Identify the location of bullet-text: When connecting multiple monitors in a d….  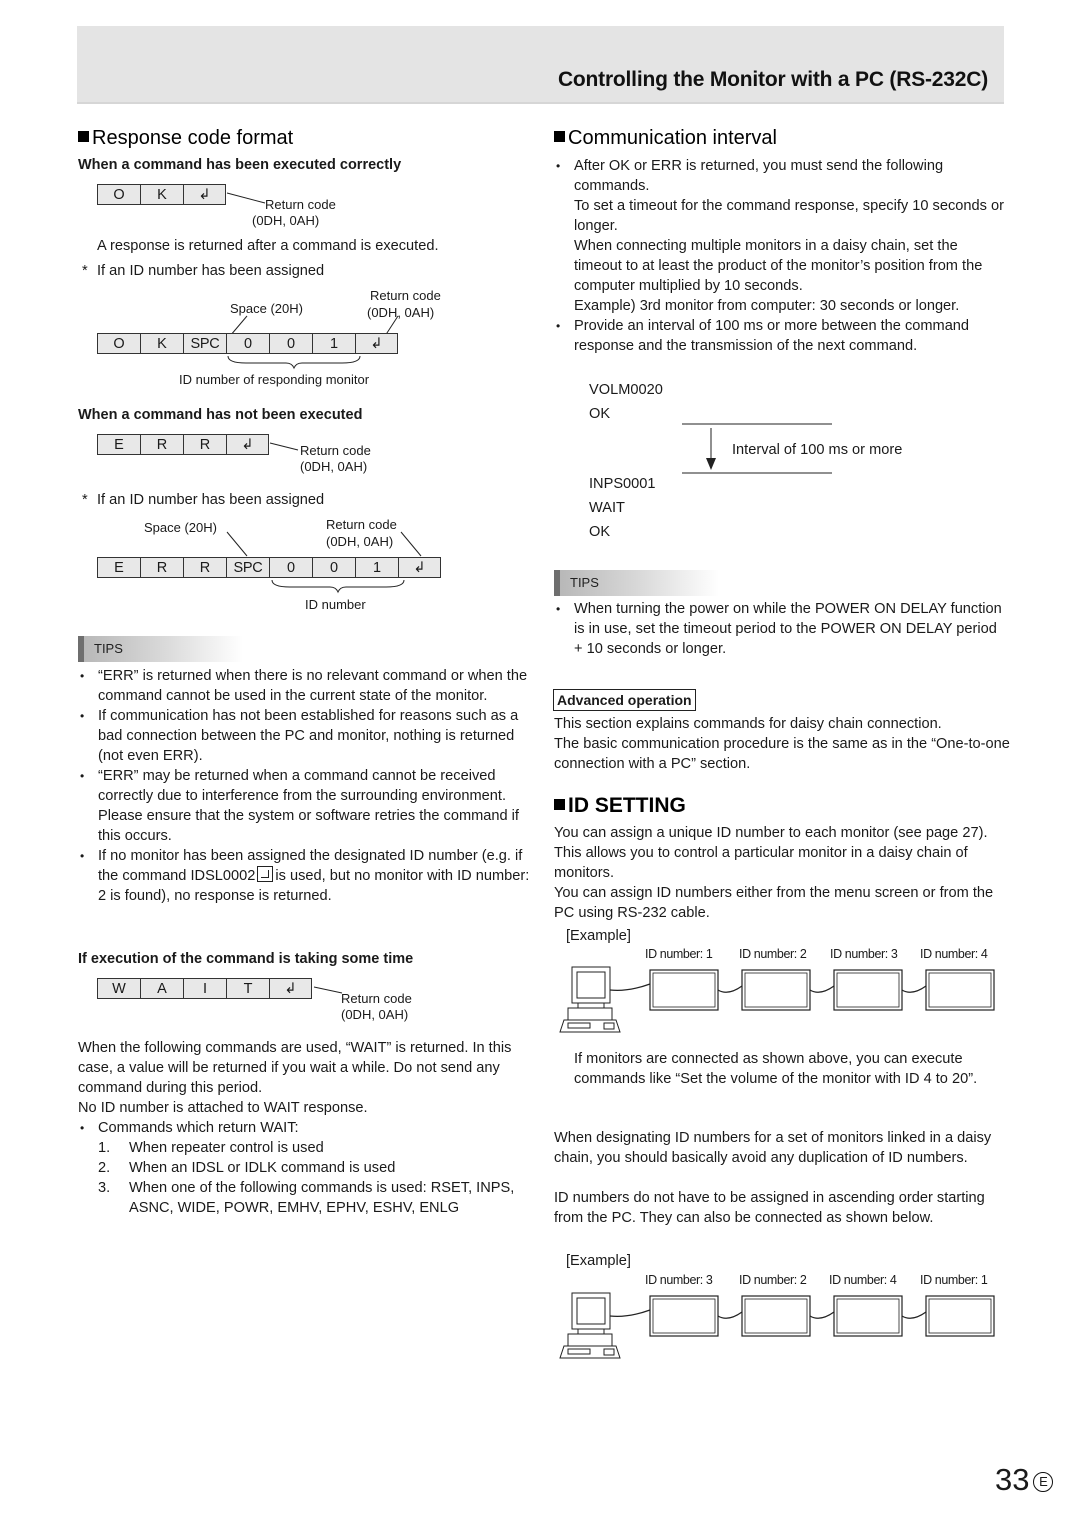
(778, 266).